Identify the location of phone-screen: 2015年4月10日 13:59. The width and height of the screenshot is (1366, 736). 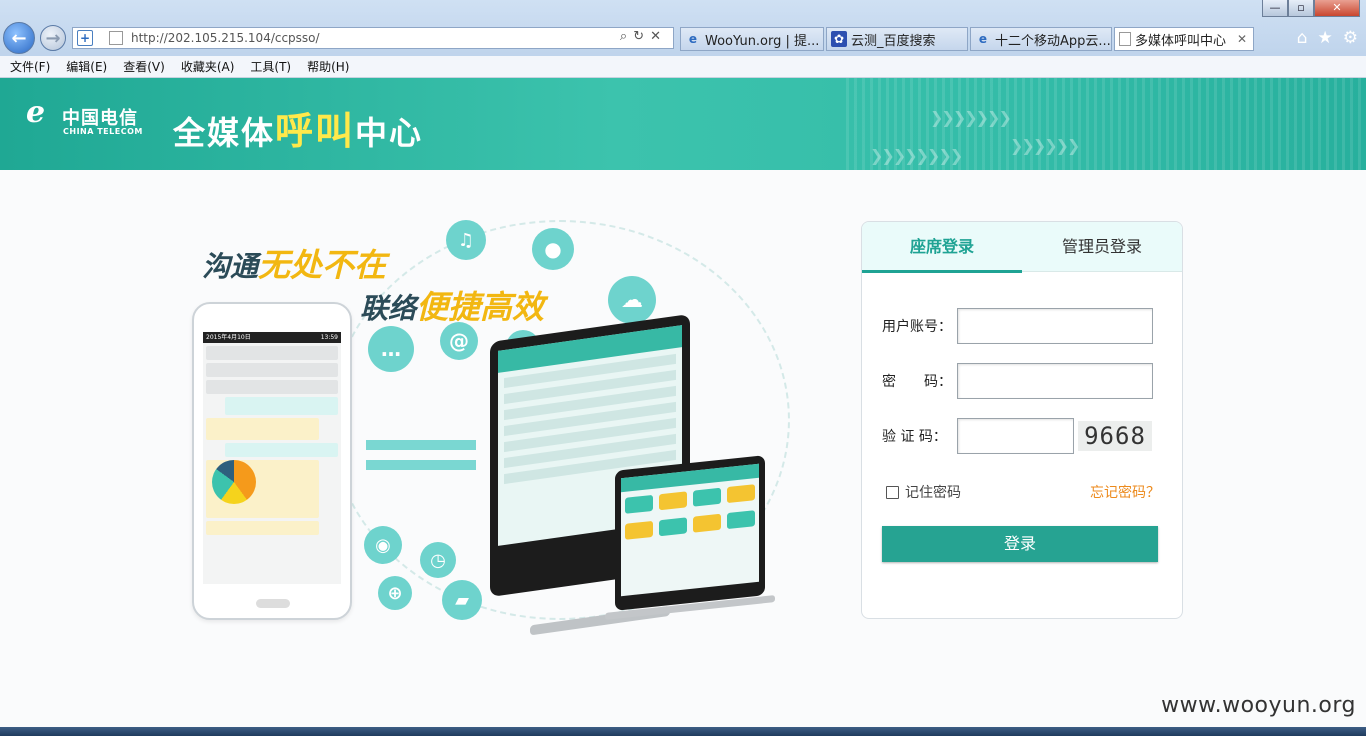
(272, 458).